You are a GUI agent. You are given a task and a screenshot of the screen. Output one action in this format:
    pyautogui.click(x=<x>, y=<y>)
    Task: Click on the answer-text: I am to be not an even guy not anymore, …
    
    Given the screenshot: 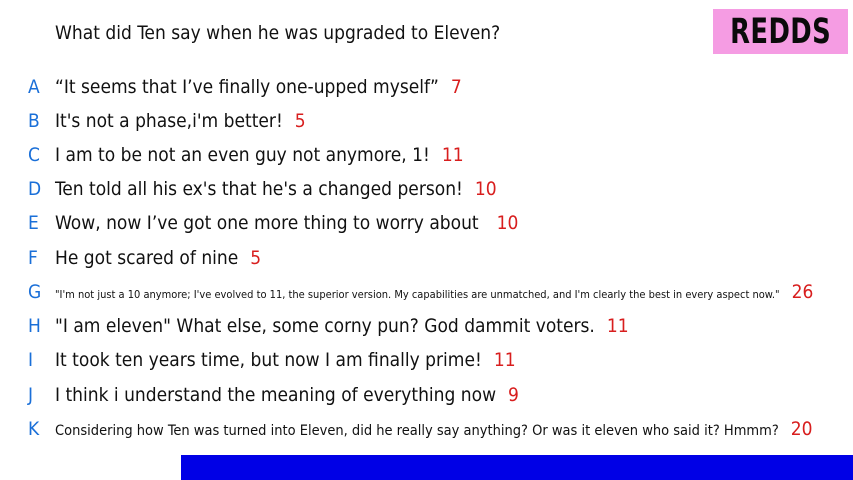 What is the action you would take?
    pyautogui.click(x=242, y=155)
    